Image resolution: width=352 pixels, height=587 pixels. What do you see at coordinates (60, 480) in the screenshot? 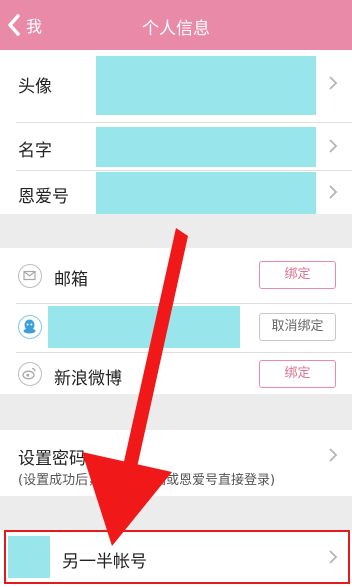
I see `password-note-left: (设置成功后，` at bounding box center [60, 480].